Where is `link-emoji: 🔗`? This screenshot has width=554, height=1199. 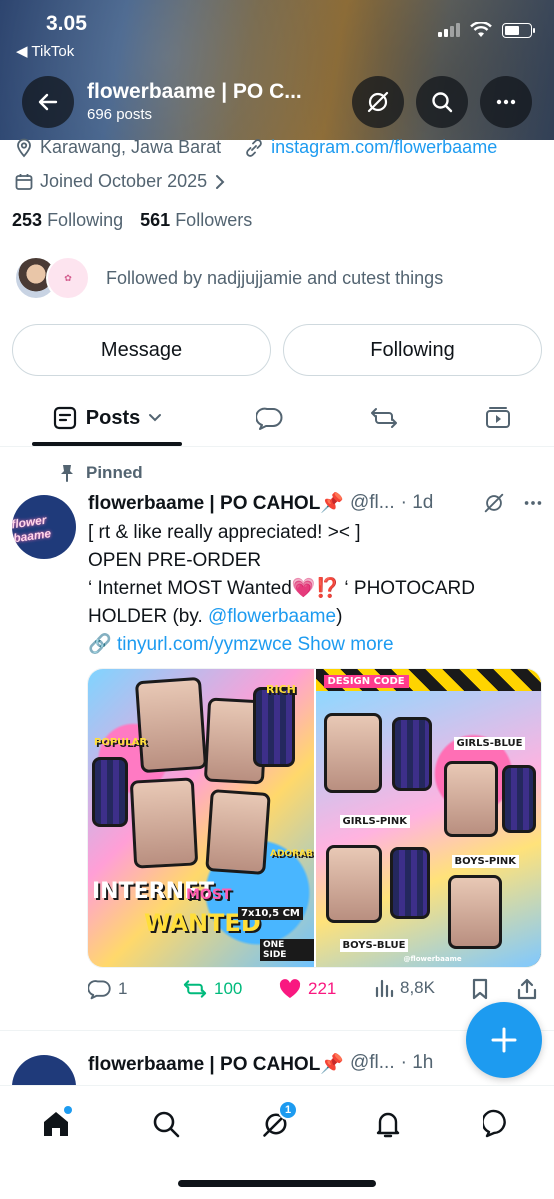 link-emoji: 🔗 is located at coordinates (100, 644).